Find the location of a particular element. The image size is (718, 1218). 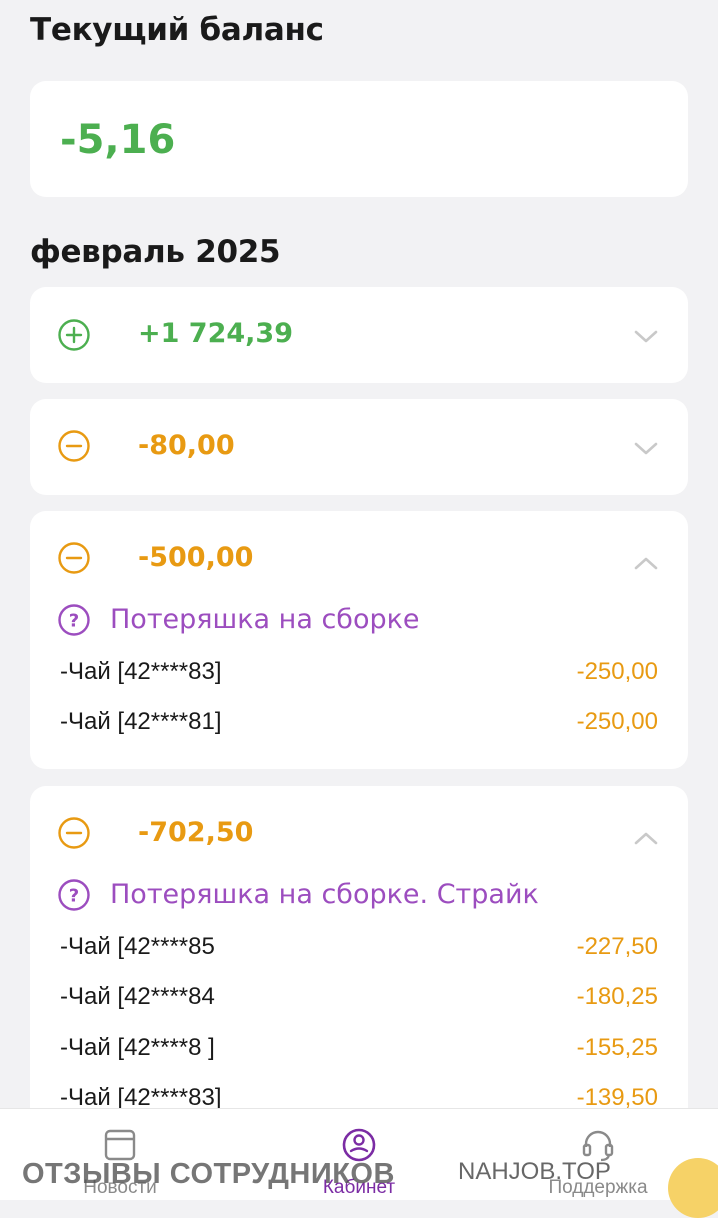

reason-text: Потеряшка на сборке is located at coordinates (265, 619).